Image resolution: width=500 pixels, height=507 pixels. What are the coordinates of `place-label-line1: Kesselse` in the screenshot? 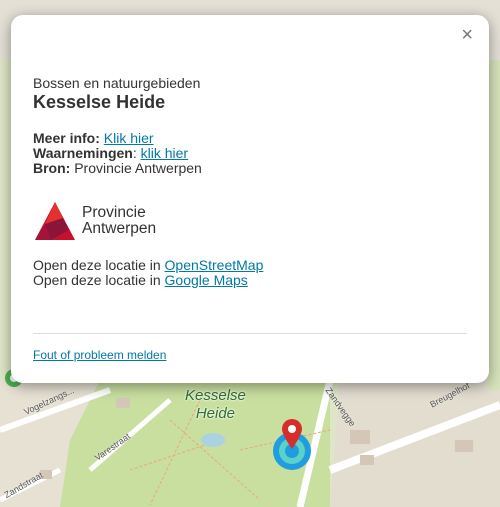 It's located at (215, 395).